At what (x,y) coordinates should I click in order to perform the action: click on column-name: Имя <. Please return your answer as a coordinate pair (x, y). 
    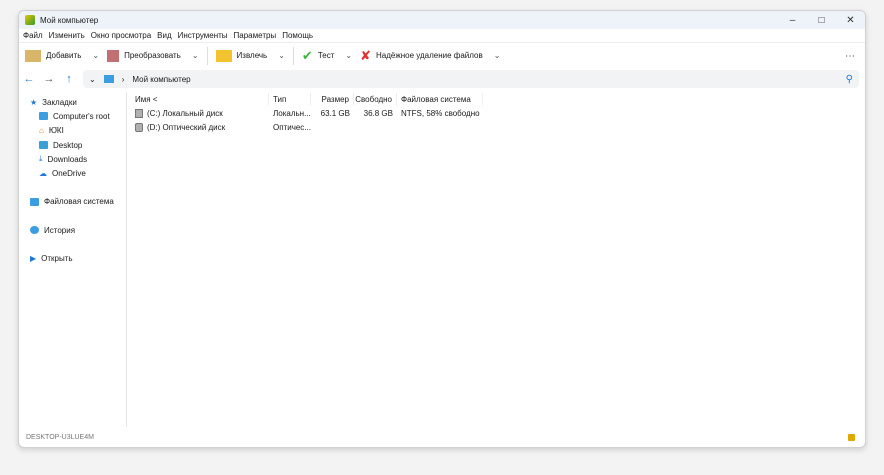
    Looking at the image, I should click on (198, 99).